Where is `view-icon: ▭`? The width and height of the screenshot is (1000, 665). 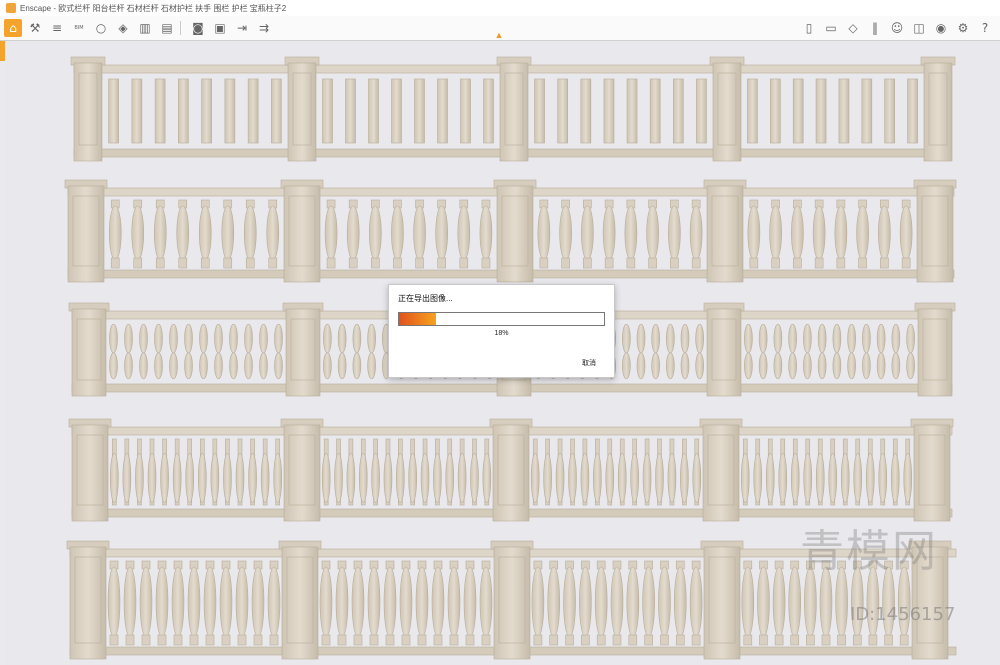 view-icon: ▭ is located at coordinates (831, 28).